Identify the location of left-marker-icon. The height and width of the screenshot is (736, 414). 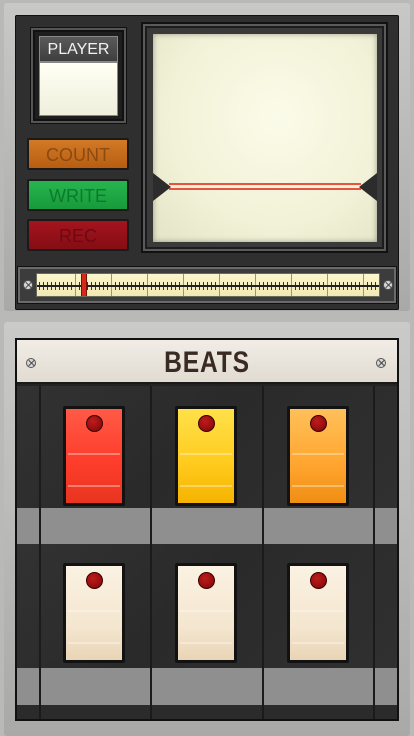
(162, 187).